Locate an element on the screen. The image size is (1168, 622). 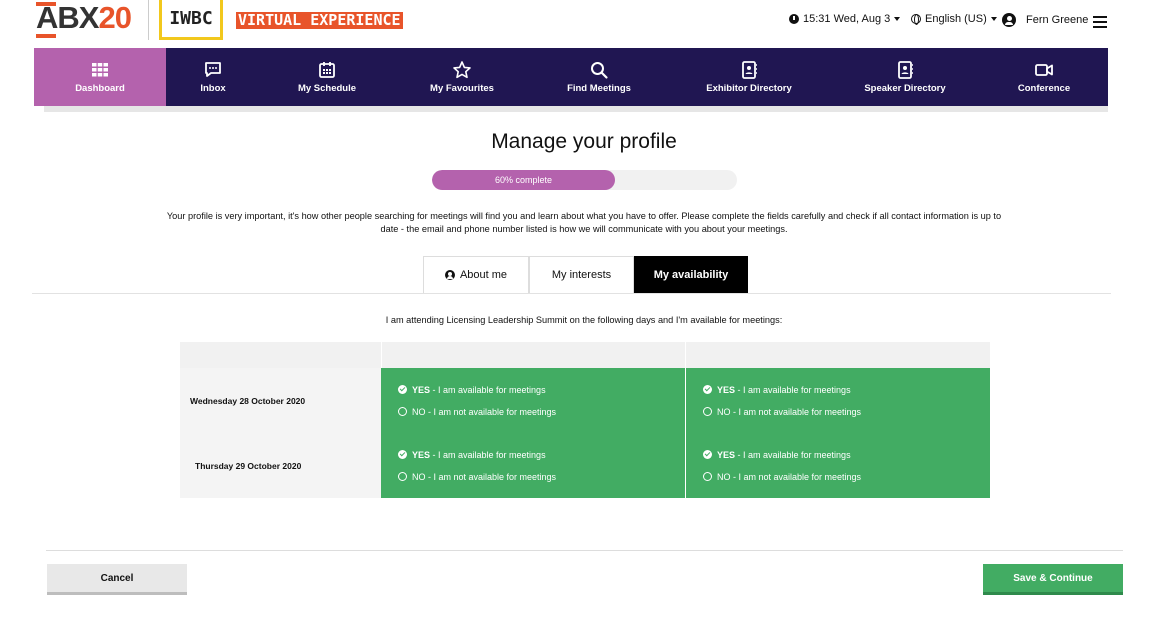
language-text: English (US) is located at coordinates (956, 19).